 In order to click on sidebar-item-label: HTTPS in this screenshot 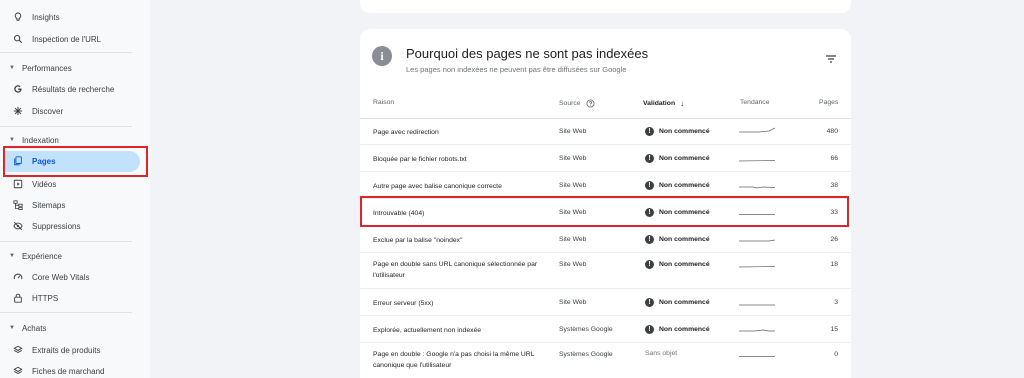, I will do `click(45, 298)`.